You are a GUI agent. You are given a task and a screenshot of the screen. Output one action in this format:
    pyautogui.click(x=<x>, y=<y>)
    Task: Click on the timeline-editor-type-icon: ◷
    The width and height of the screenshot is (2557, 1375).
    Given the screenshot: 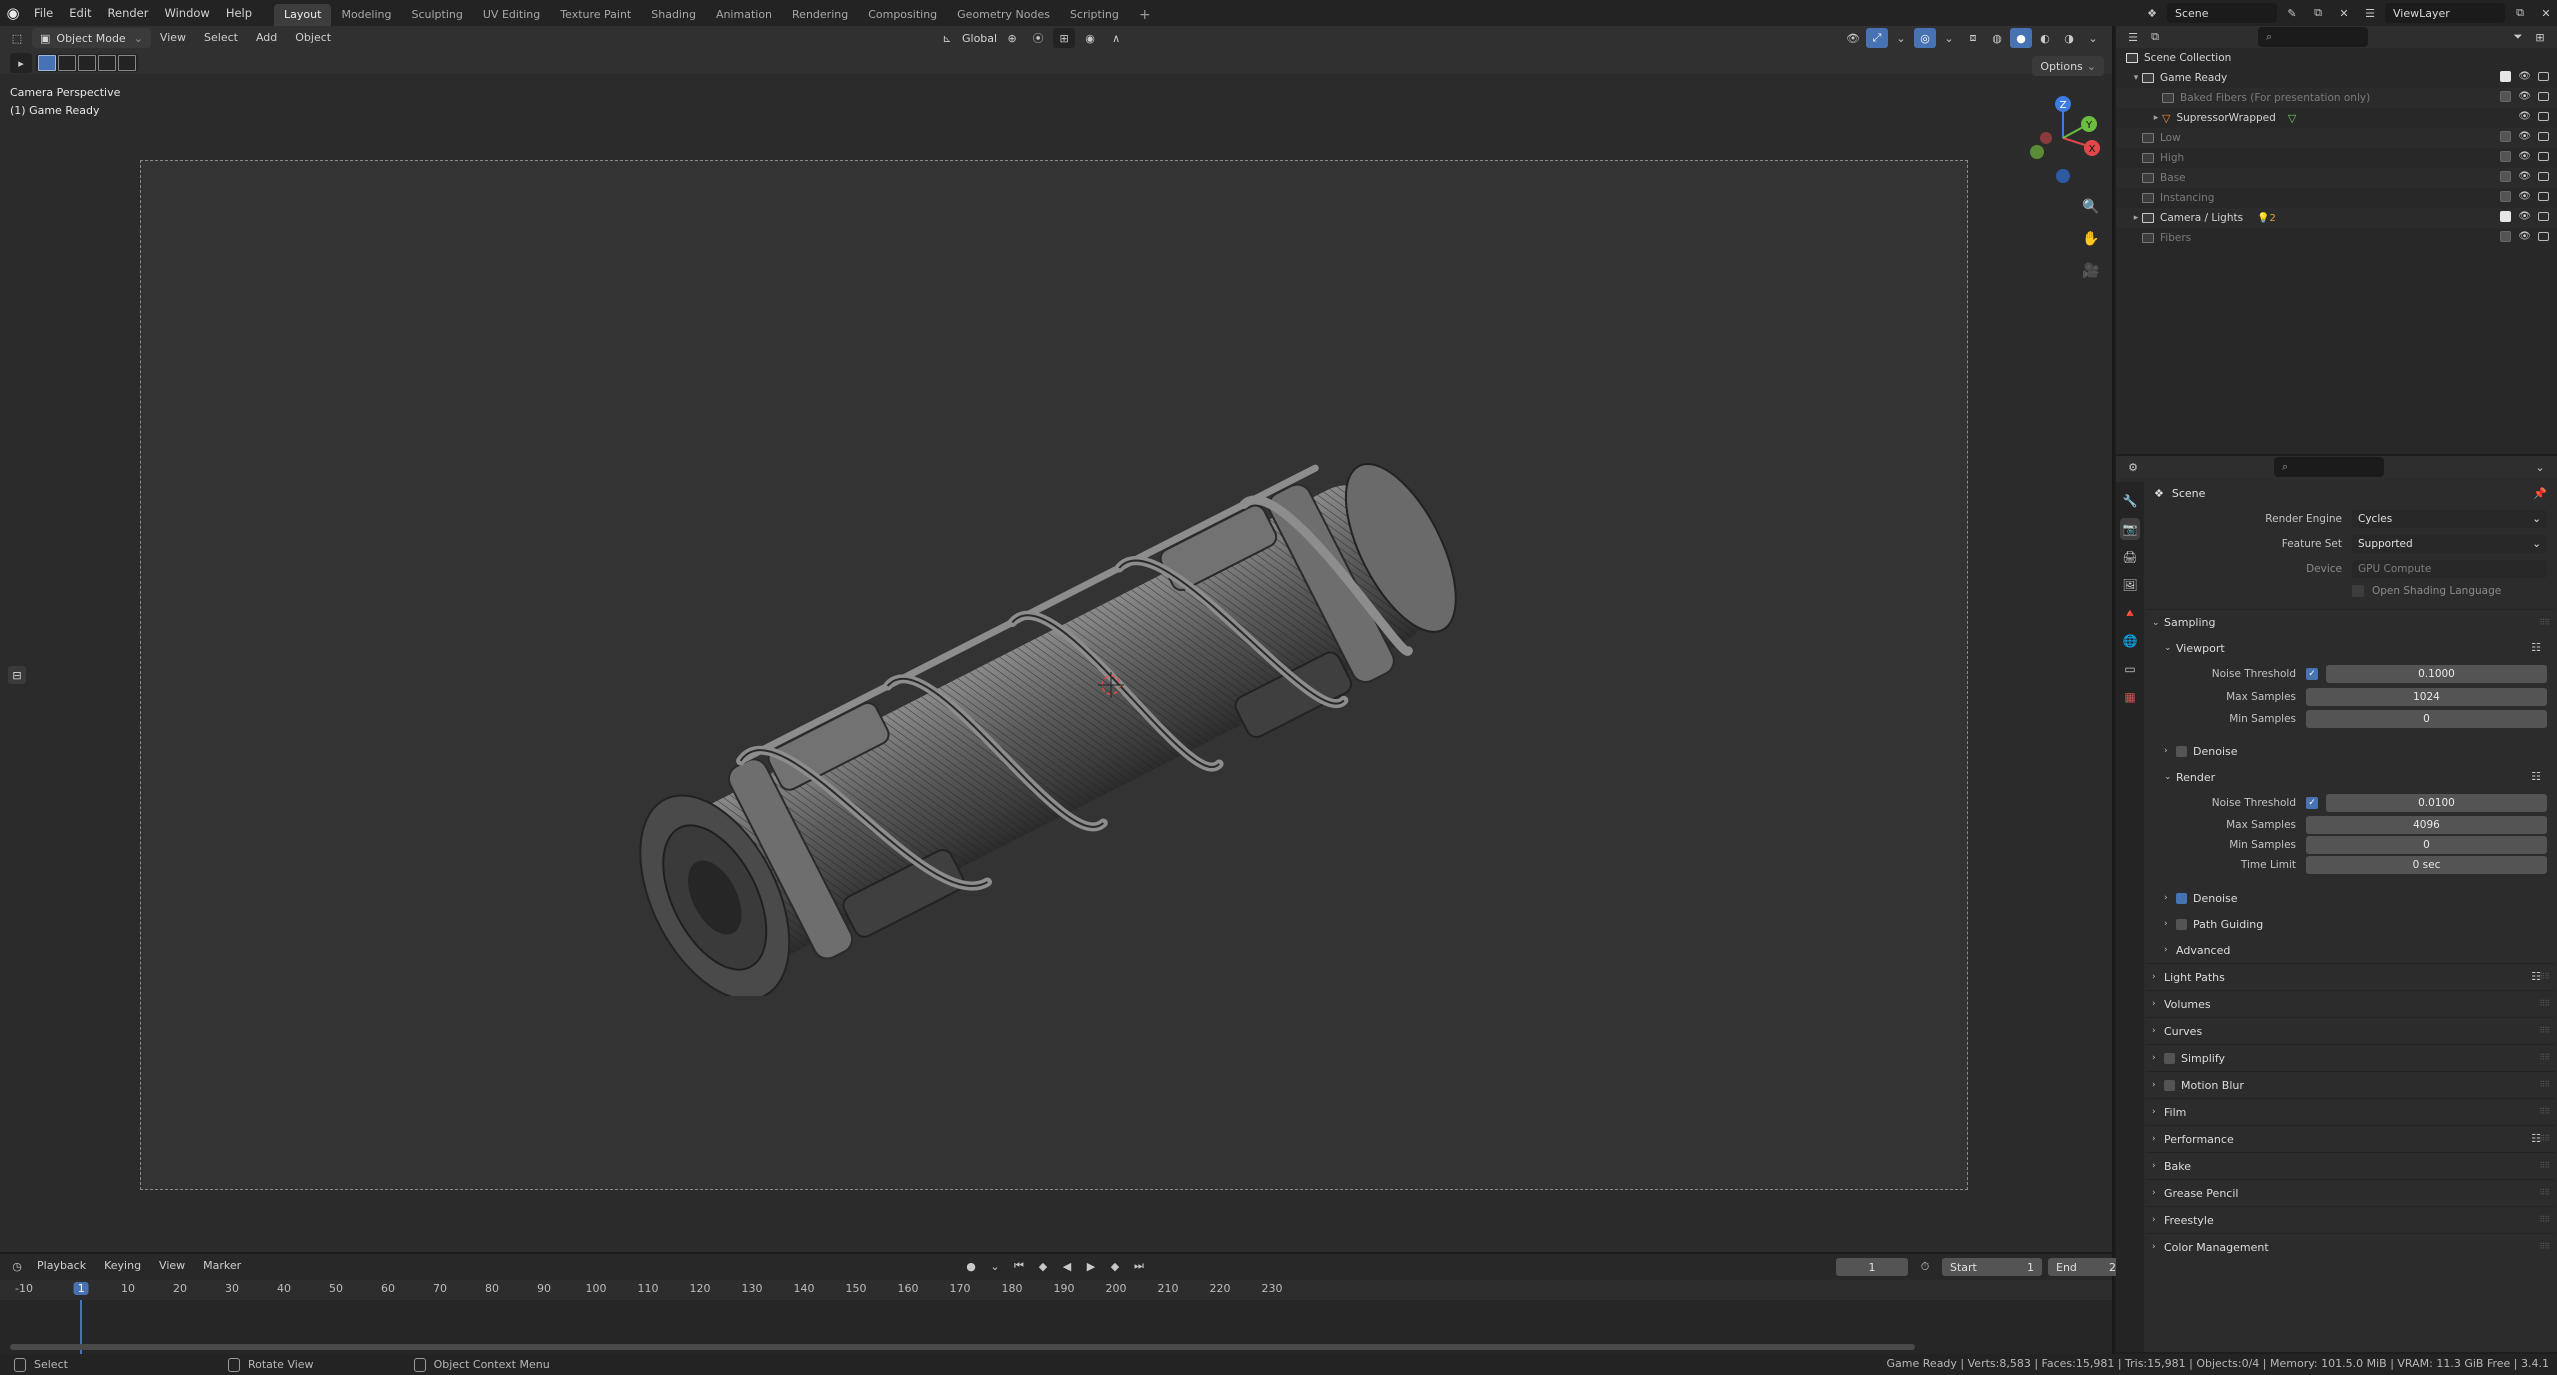 What is the action you would take?
    pyautogui.click(x=17, y=1266)
    